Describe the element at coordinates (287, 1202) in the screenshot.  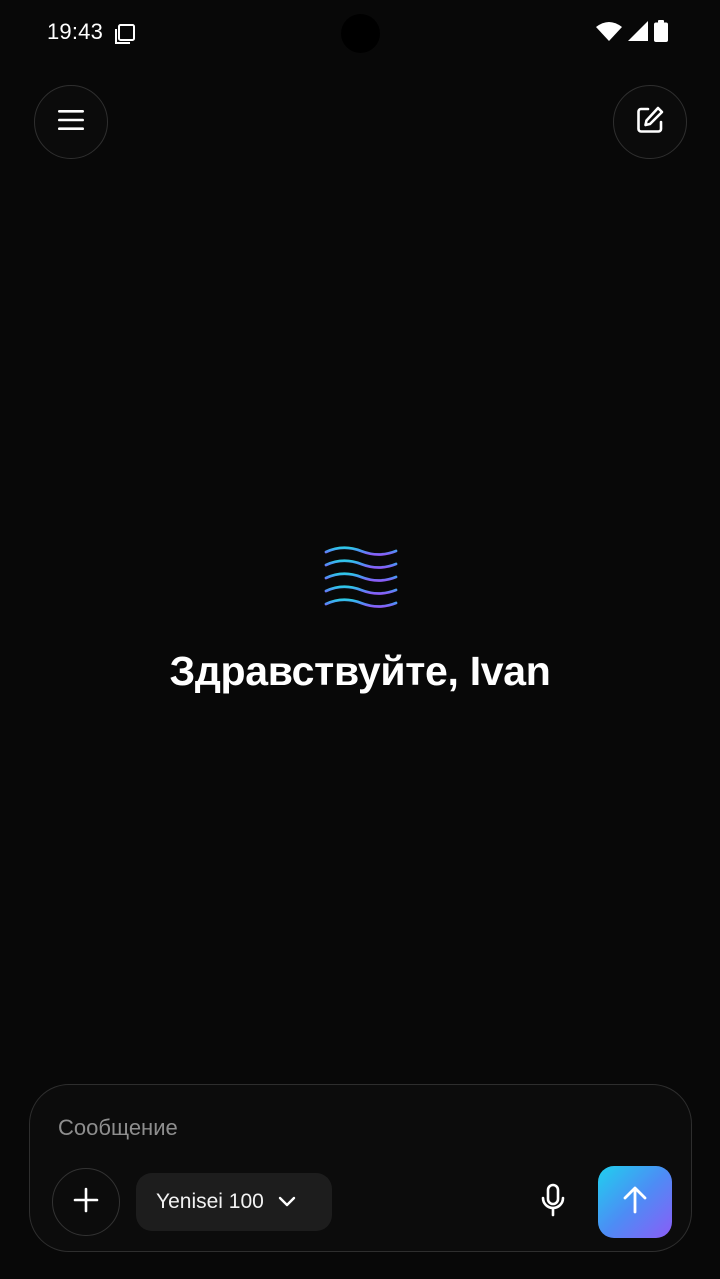
I see `chevron-down-icon` at that location.